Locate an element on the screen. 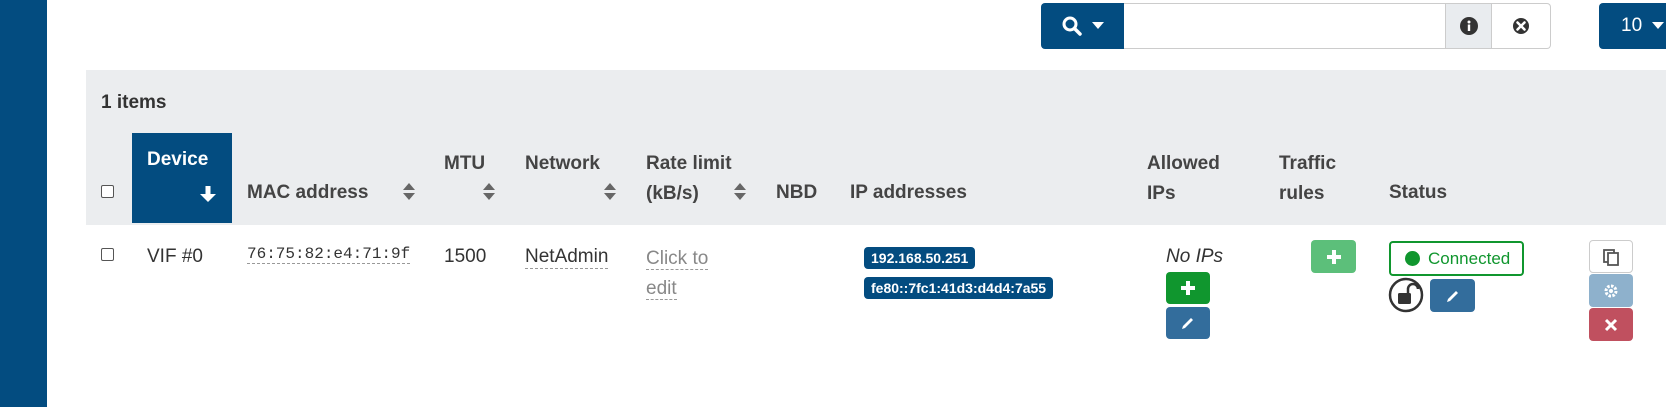 This screenshot has height=407, width=1666. page-size-value: 10 is located at coordinates (1632, 25).